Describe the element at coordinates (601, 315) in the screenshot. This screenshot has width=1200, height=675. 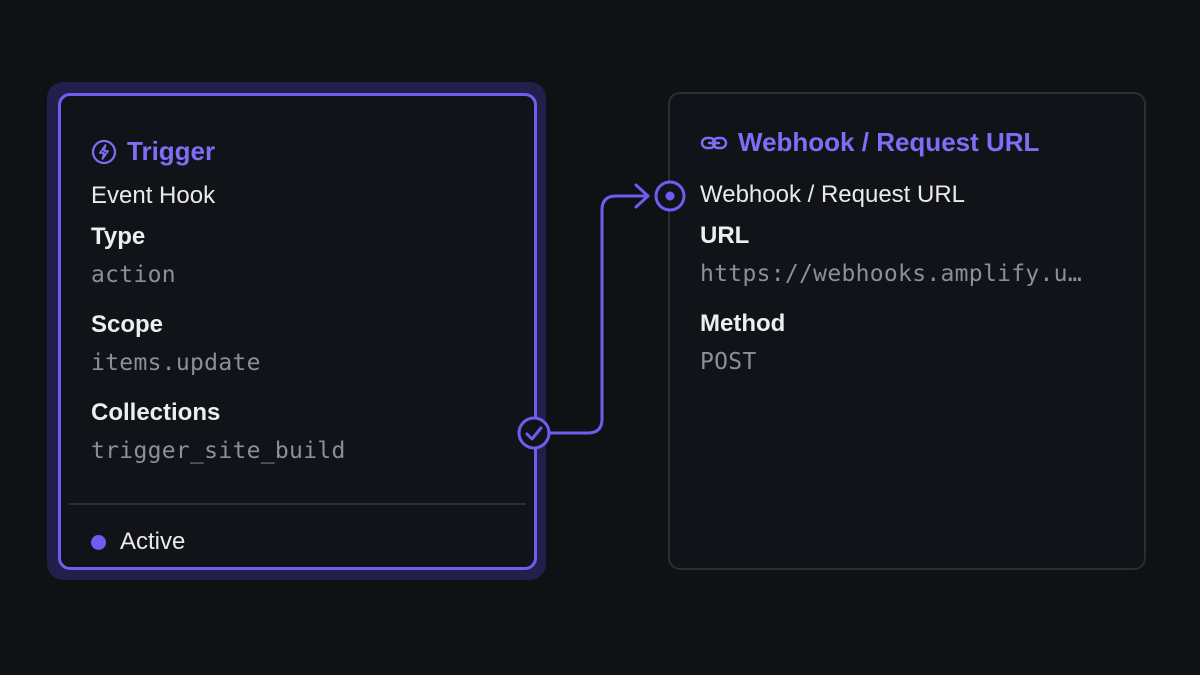
I see `connection-line` at that location.